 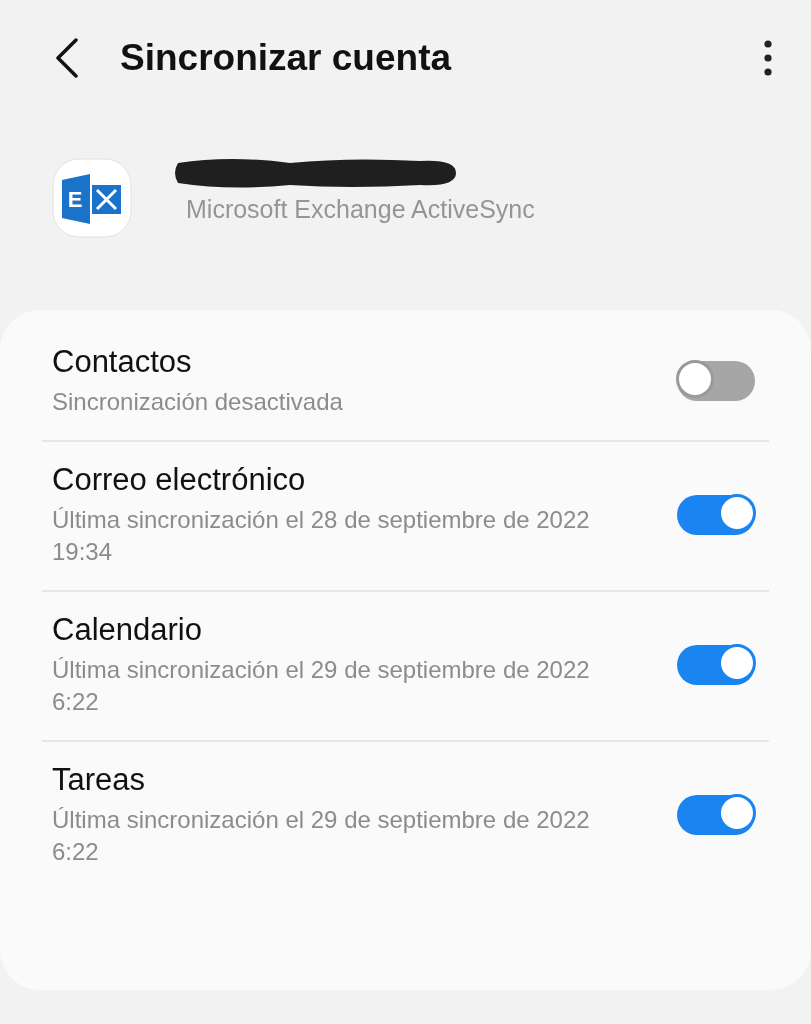 What do you see at coordinates (360, 209) in the screenshot?
I see `account-type: Microsoft Exchange ActiveSync` at bounding box center [360, 209].